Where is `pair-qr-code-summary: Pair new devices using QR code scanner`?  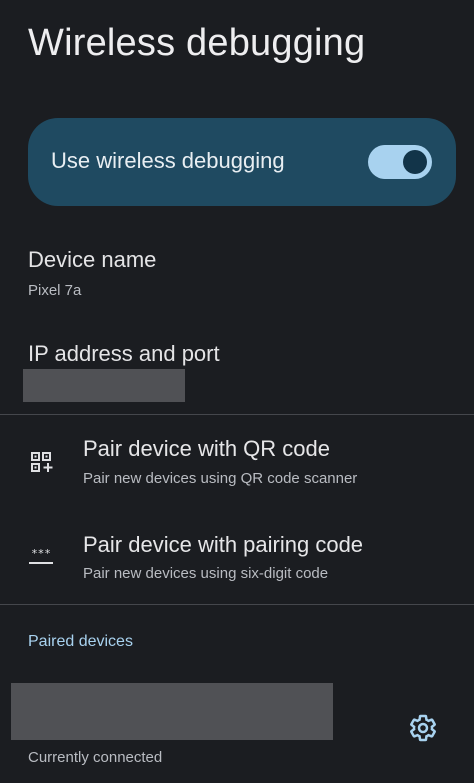 pair-qr-code-summary: Pair new devices using QR code scanner is located at coordinates (220, 478).